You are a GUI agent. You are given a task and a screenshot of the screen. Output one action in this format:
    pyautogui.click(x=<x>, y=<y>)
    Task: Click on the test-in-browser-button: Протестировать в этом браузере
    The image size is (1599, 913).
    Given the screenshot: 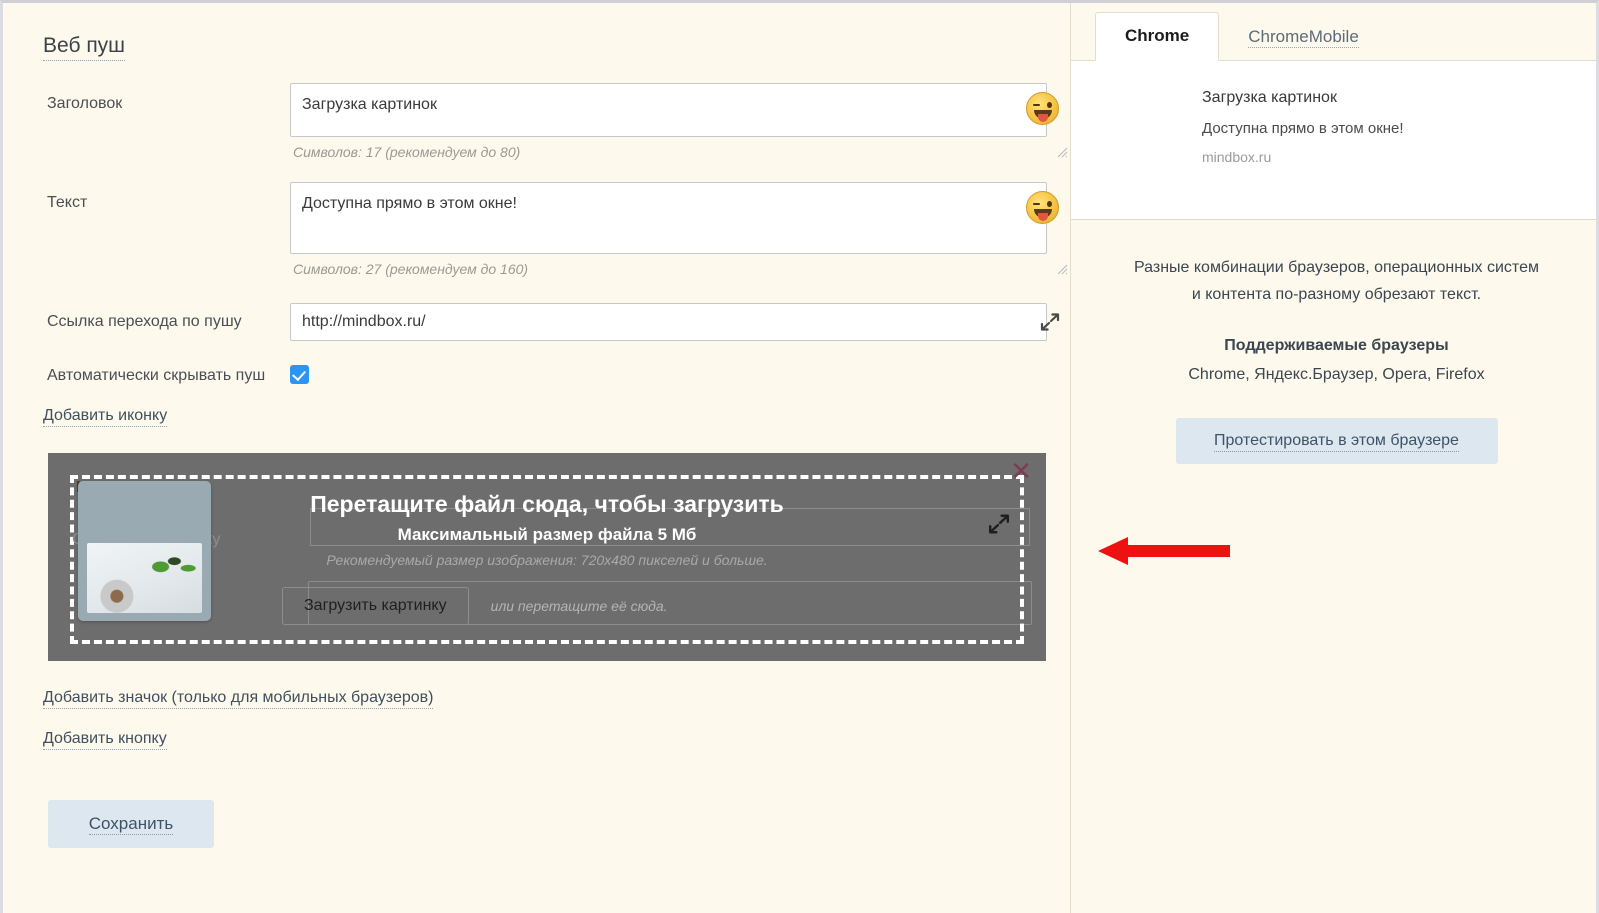 What is the action you would take?
    pyautogui.click(x=1336, y=441)
    